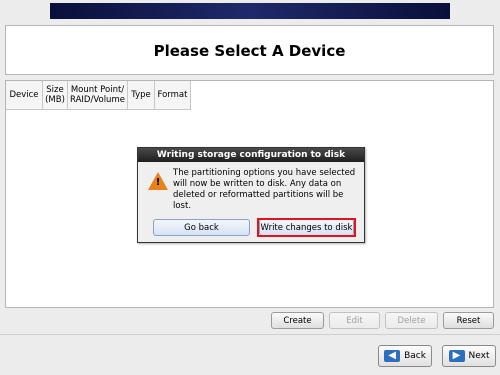  Describe the element at coordinates (158, 182) in the screenshot. I see `warning-icon-mark: !` at that location.